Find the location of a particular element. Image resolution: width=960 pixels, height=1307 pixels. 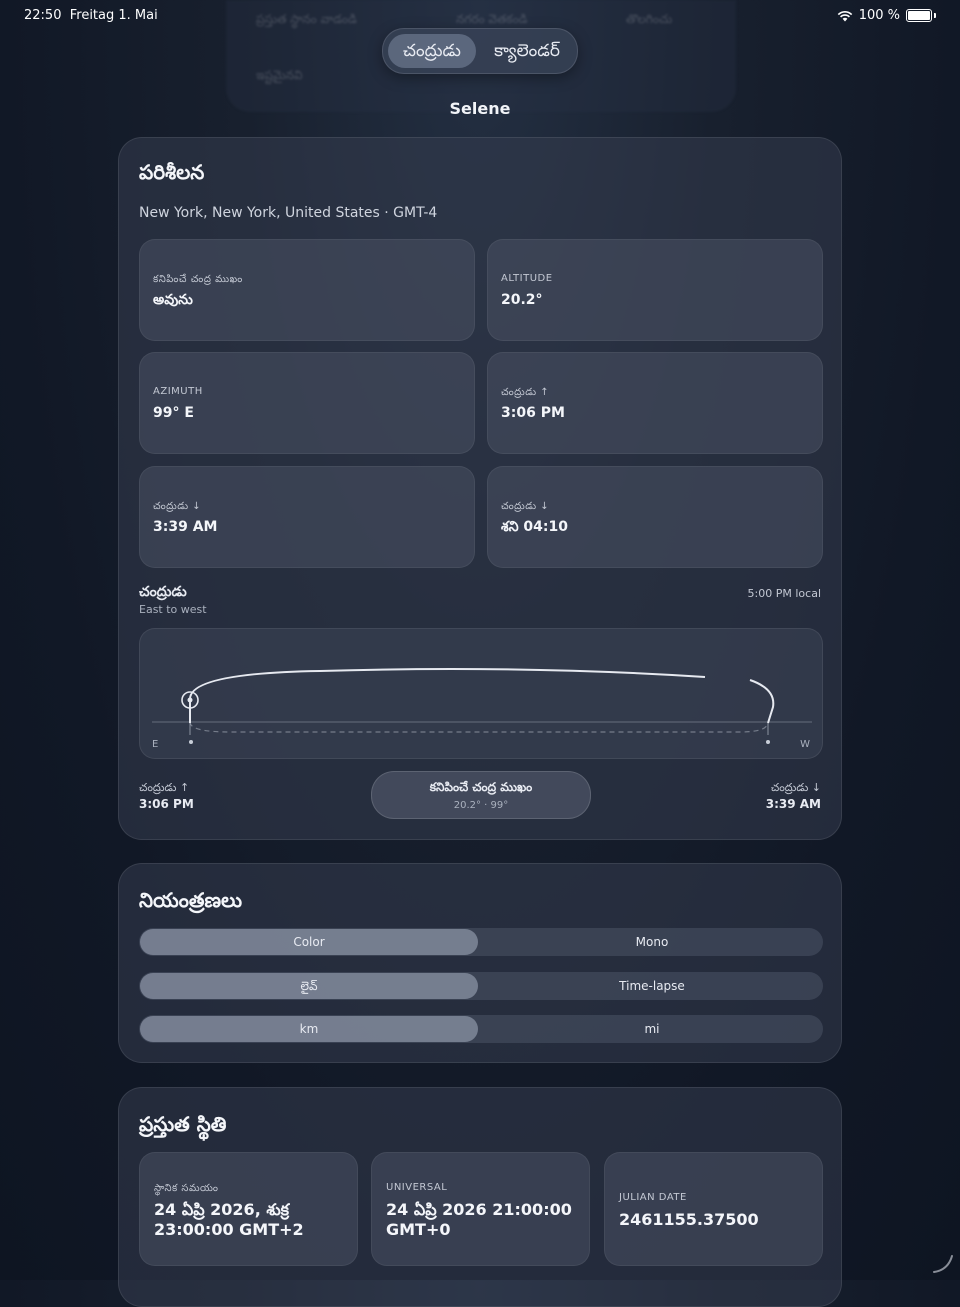

moonset-tile: చంద్రుడు ↓ 3:39 AM is located at coordinates (307, 517).